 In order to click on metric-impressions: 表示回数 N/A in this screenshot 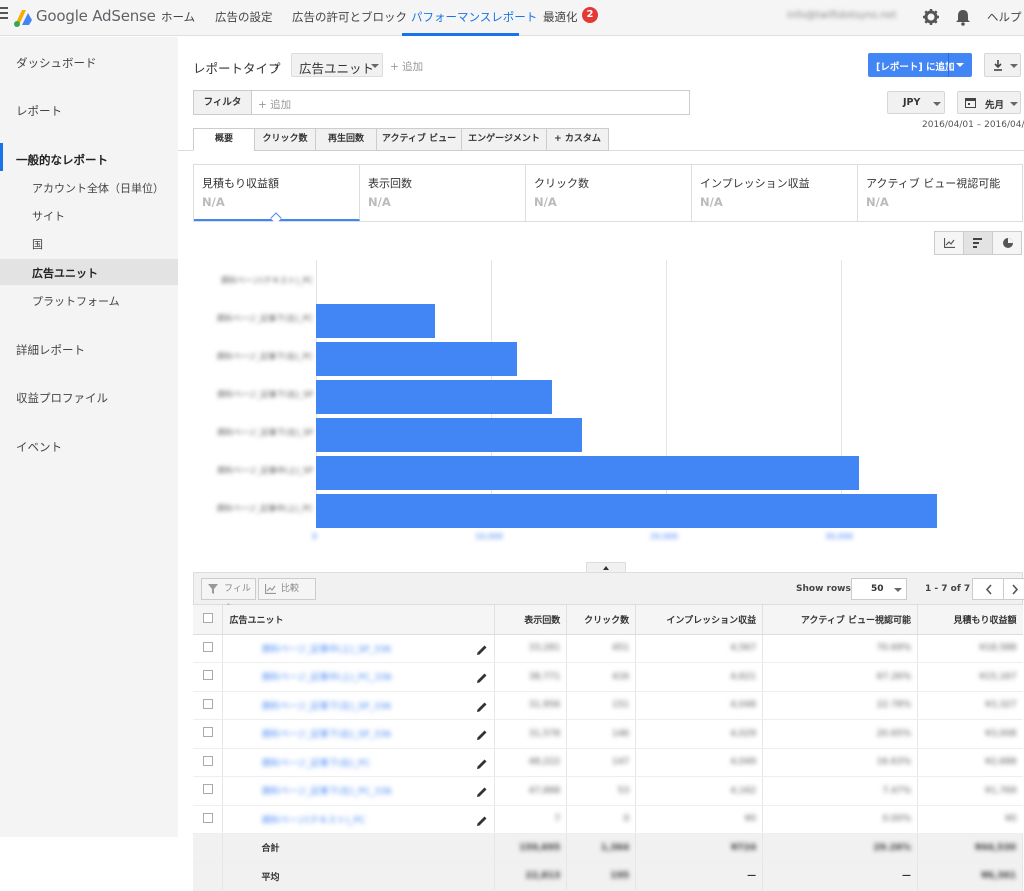, I will do `click(443, 193)`.